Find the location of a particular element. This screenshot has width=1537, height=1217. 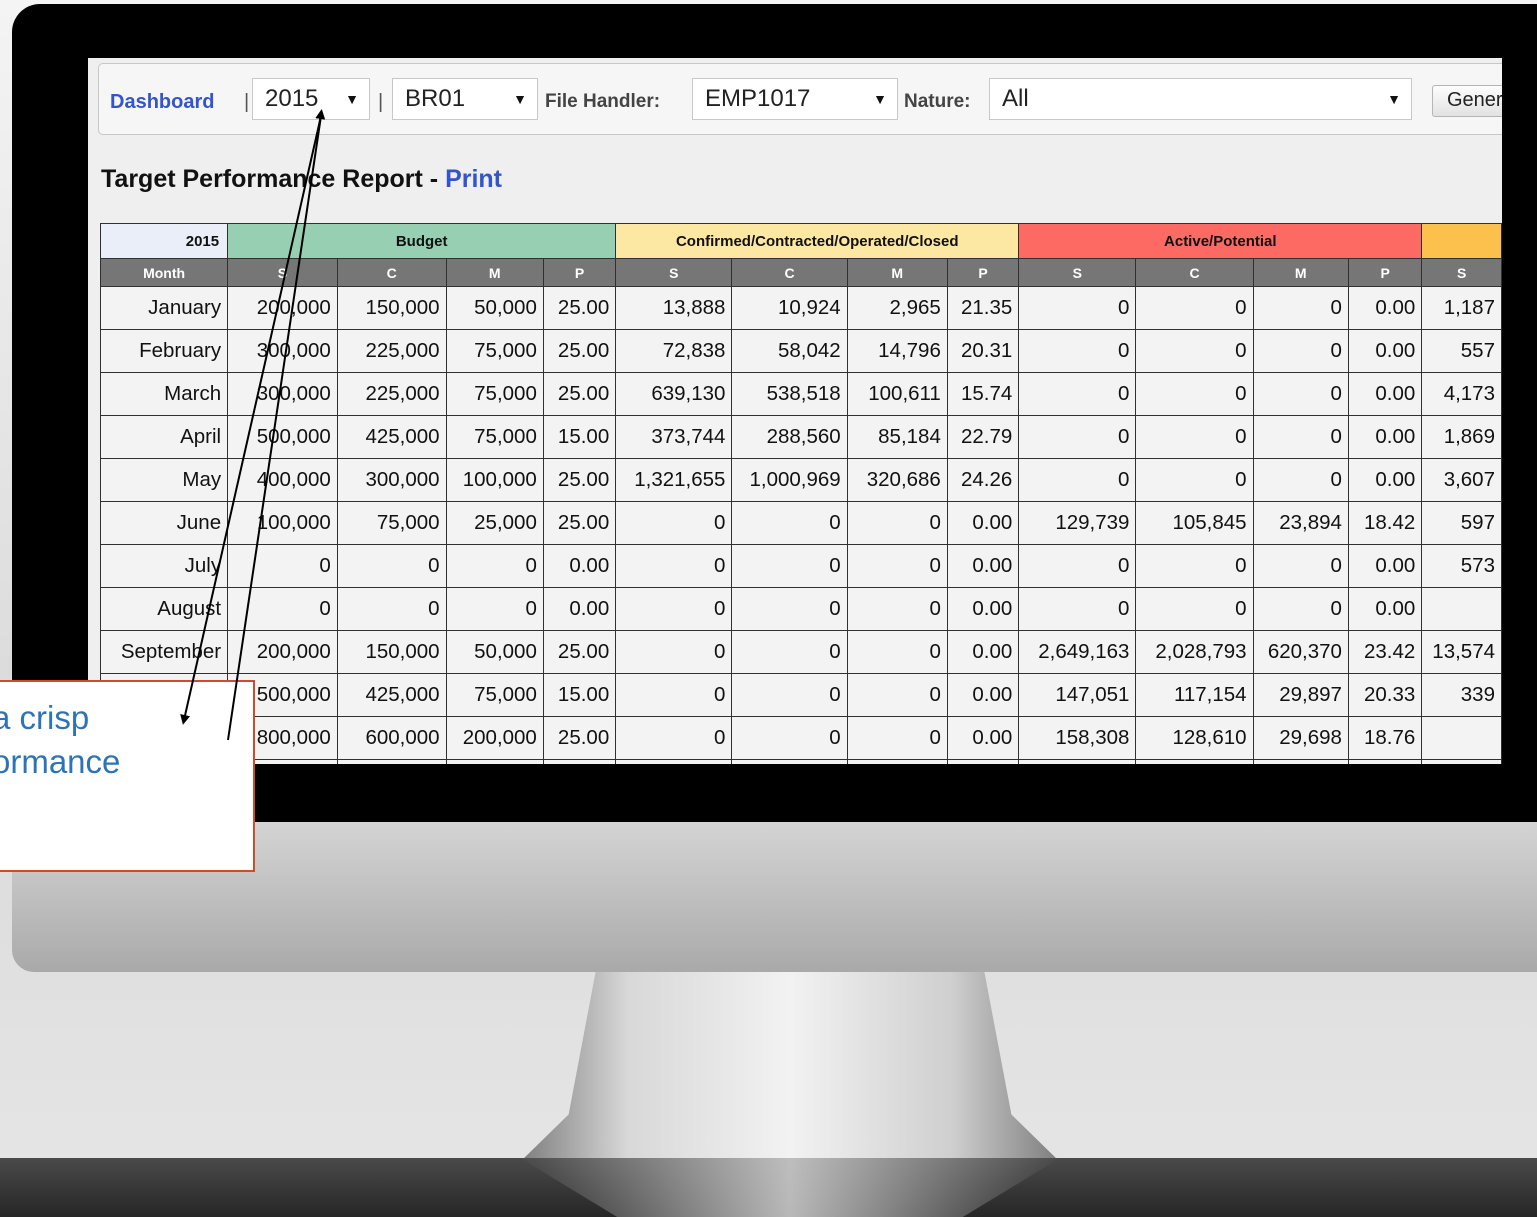

arrow-line-left is located at coordinates (274, 428).